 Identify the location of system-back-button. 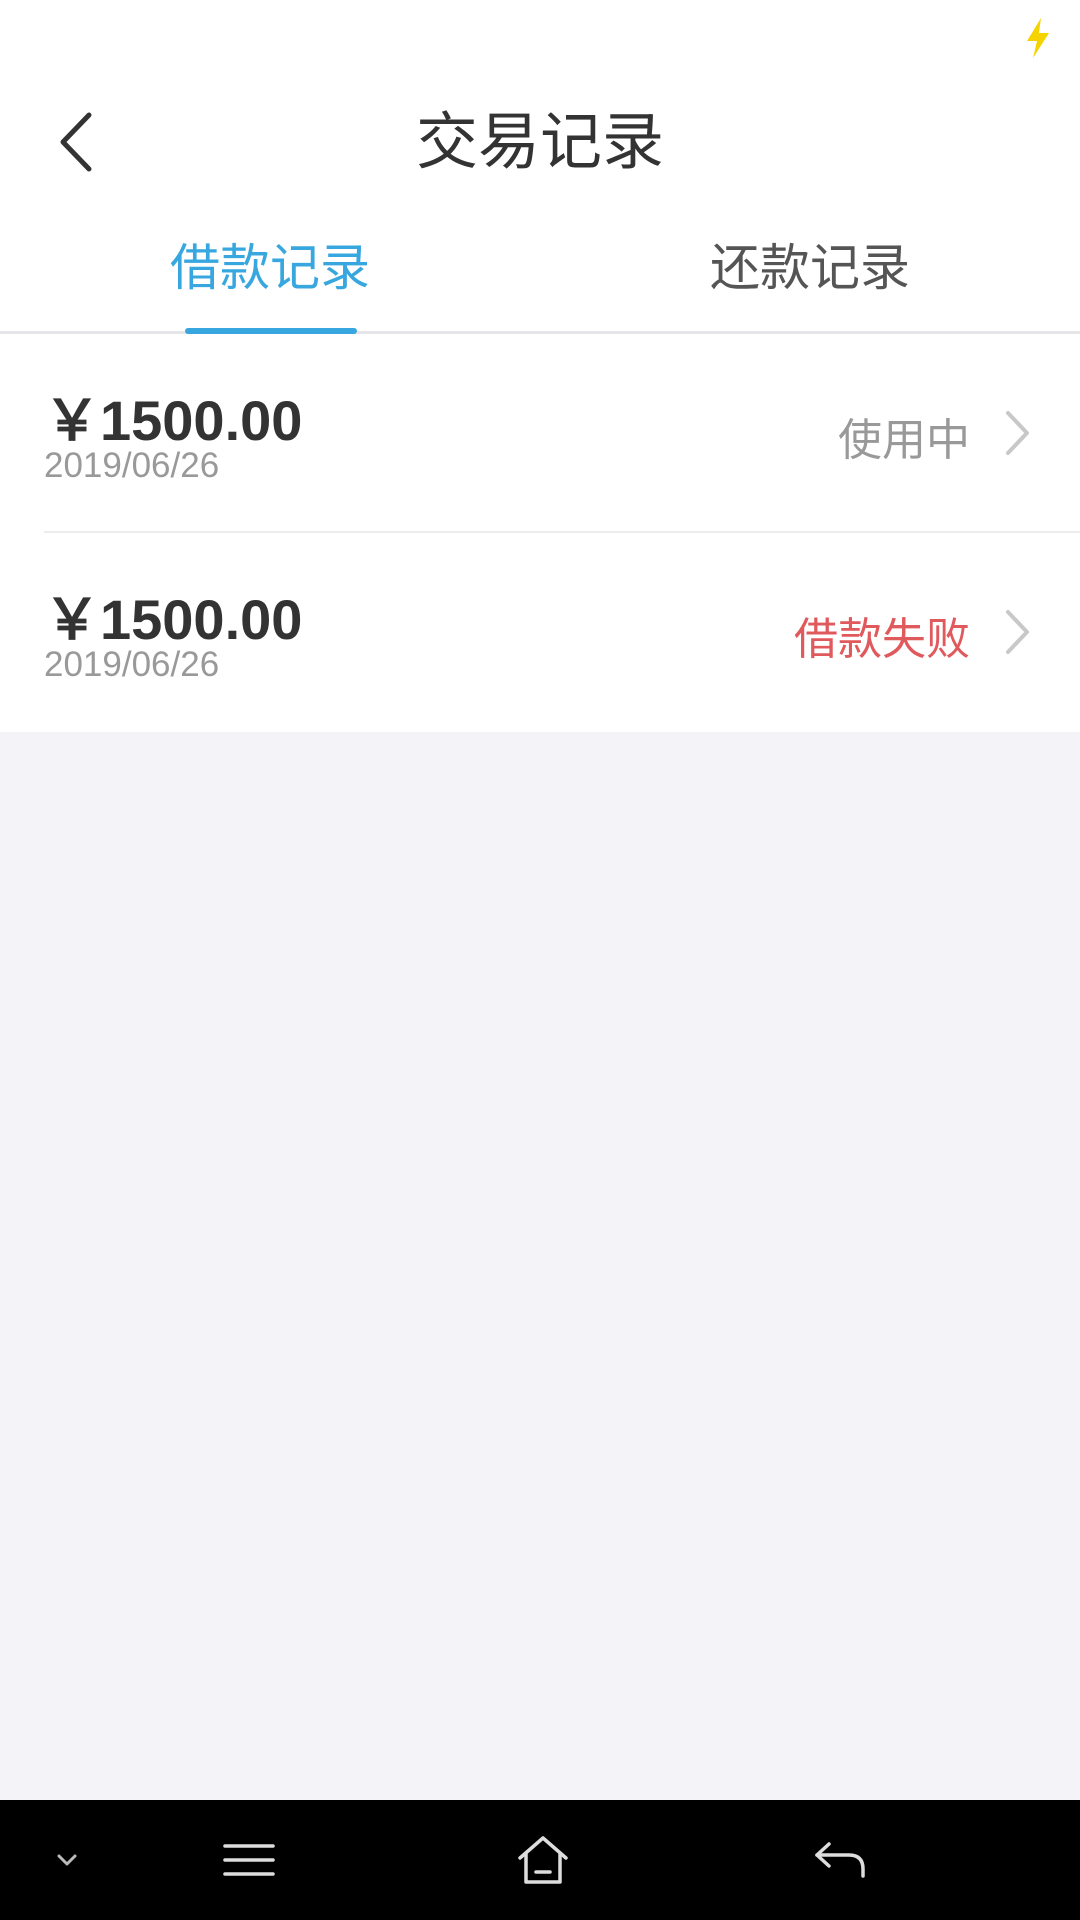
(840, 1860).